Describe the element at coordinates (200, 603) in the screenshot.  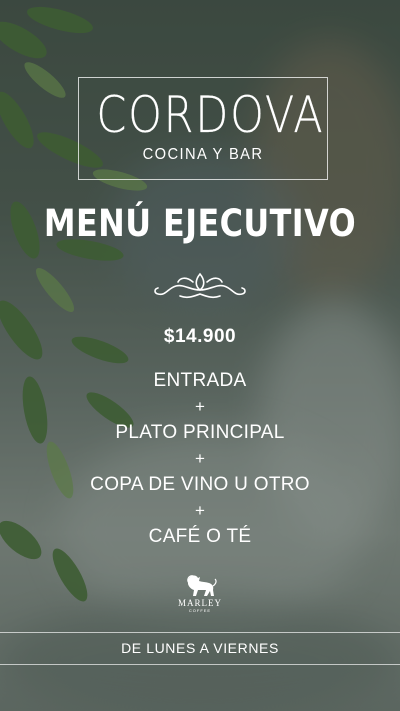
I see `sponsor-name: MARLEY` at that location.